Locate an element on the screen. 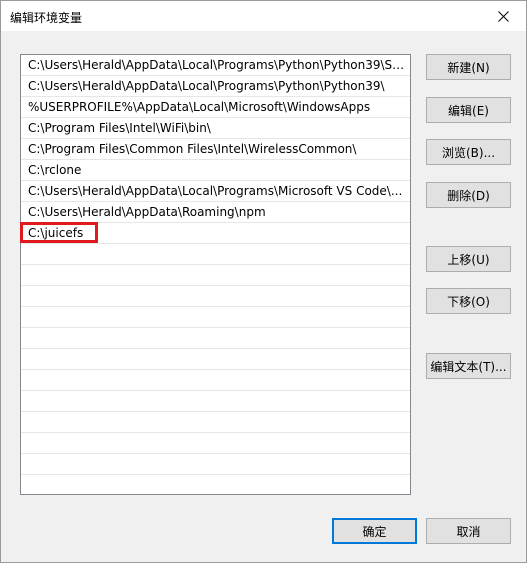  cancel-button: 取消 is located at coordinates (468, 531).